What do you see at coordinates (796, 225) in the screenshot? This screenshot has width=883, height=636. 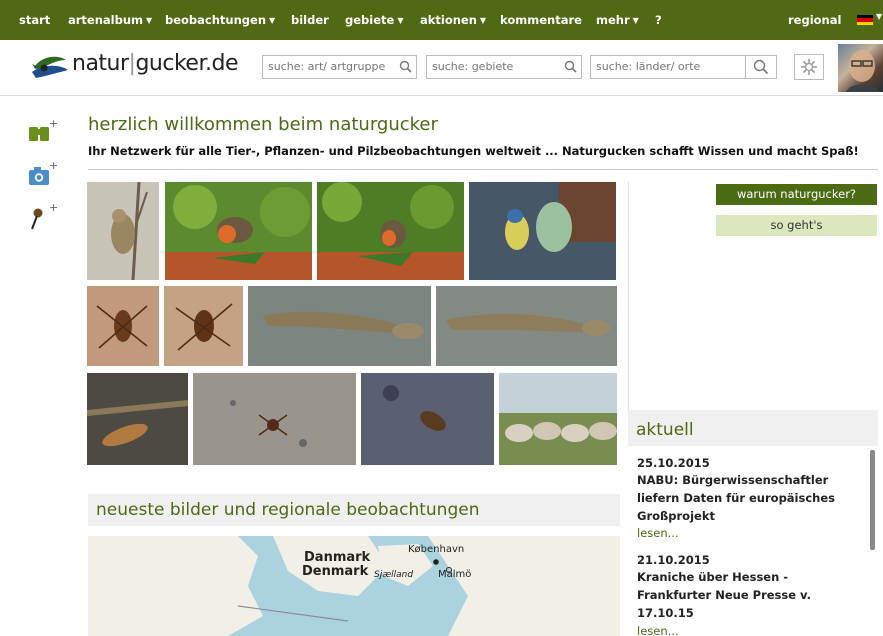 I see `how-it-works-button: so geht's` at bounding box center [796, 225].